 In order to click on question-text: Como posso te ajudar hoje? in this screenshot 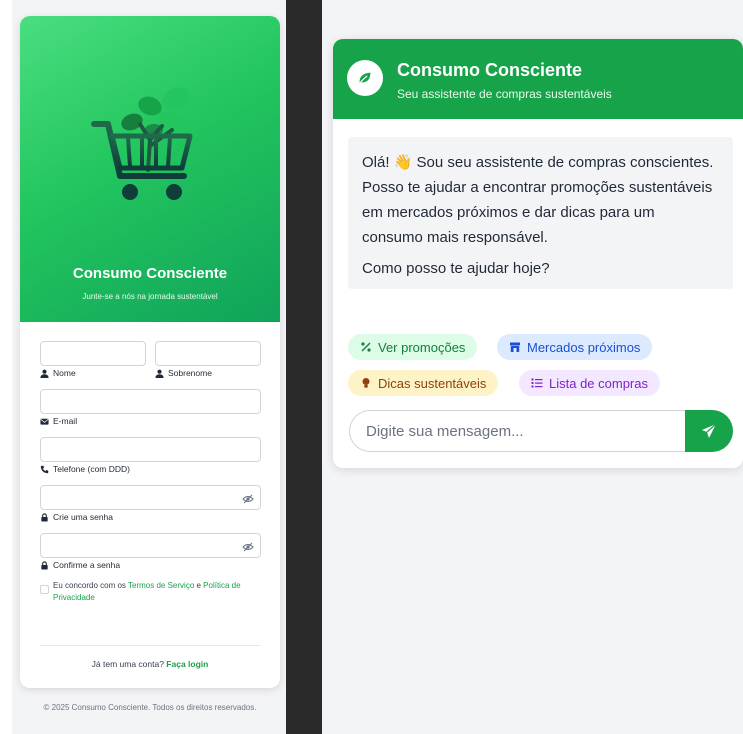, I will do `click(456, 268)`.